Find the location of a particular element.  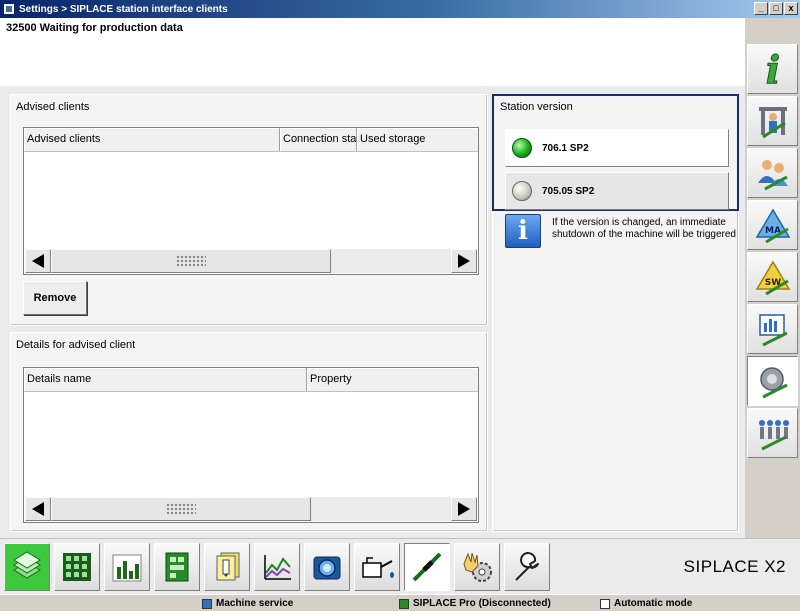

sidebar-users-button is located at coordinates (772, 173).